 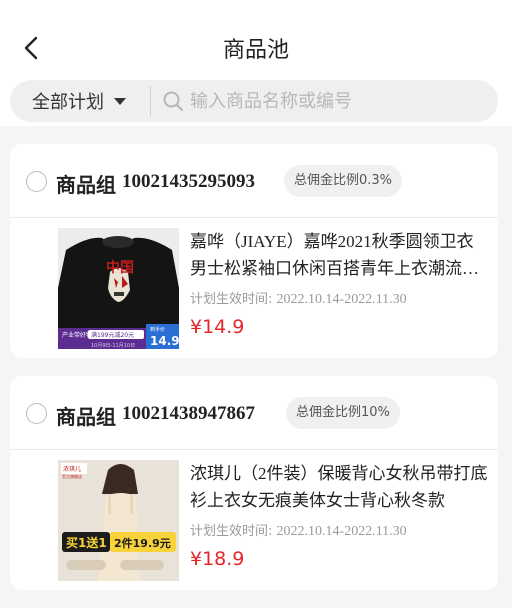 I want to click on commission-ratio-badge: 总佣金比例0.3%, so click(x=343, y=181).